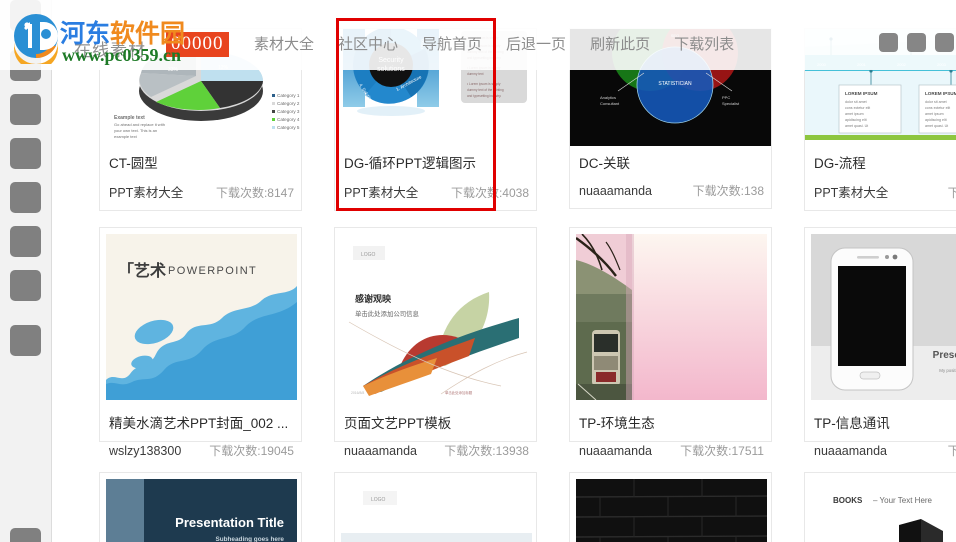 This screenshot has width=956, height=542. What do you see at coordinates (357, 393) in the screenshot?
I see `svg-text: 2016/8/8` at bounding box center [357, 393].